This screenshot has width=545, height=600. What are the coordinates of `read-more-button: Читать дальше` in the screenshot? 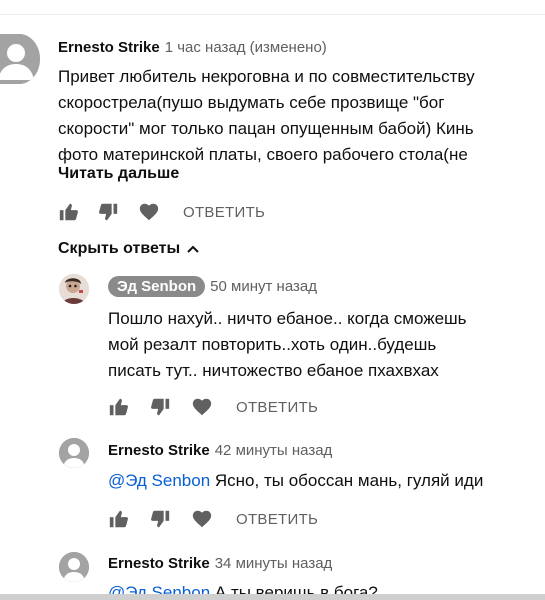 It's located at (118, 174).